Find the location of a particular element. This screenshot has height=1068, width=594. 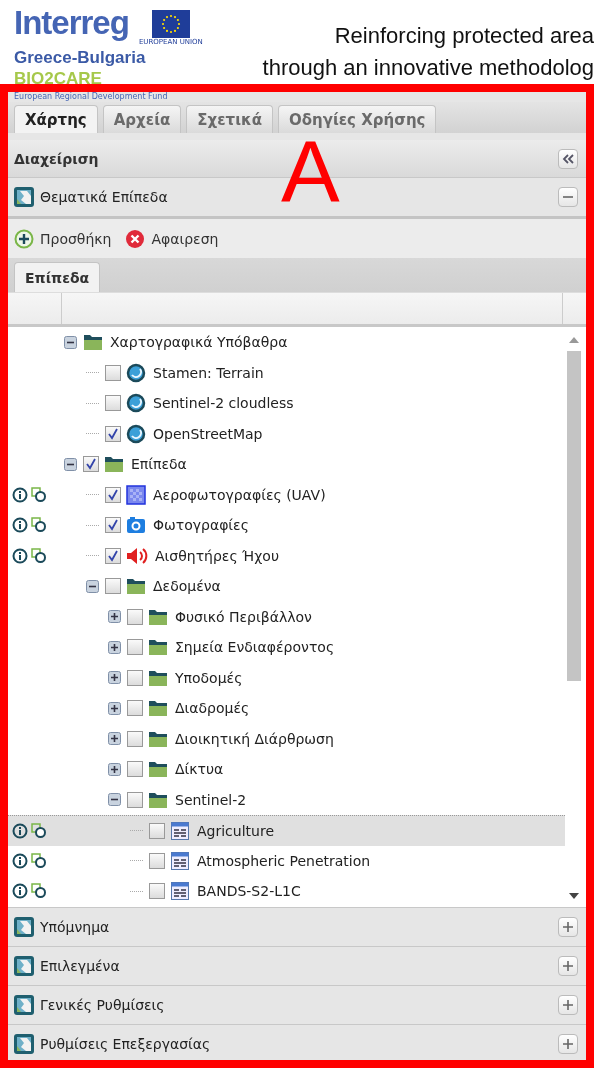

layer-label: Δεδομένα is located at coordinates (187, 586).